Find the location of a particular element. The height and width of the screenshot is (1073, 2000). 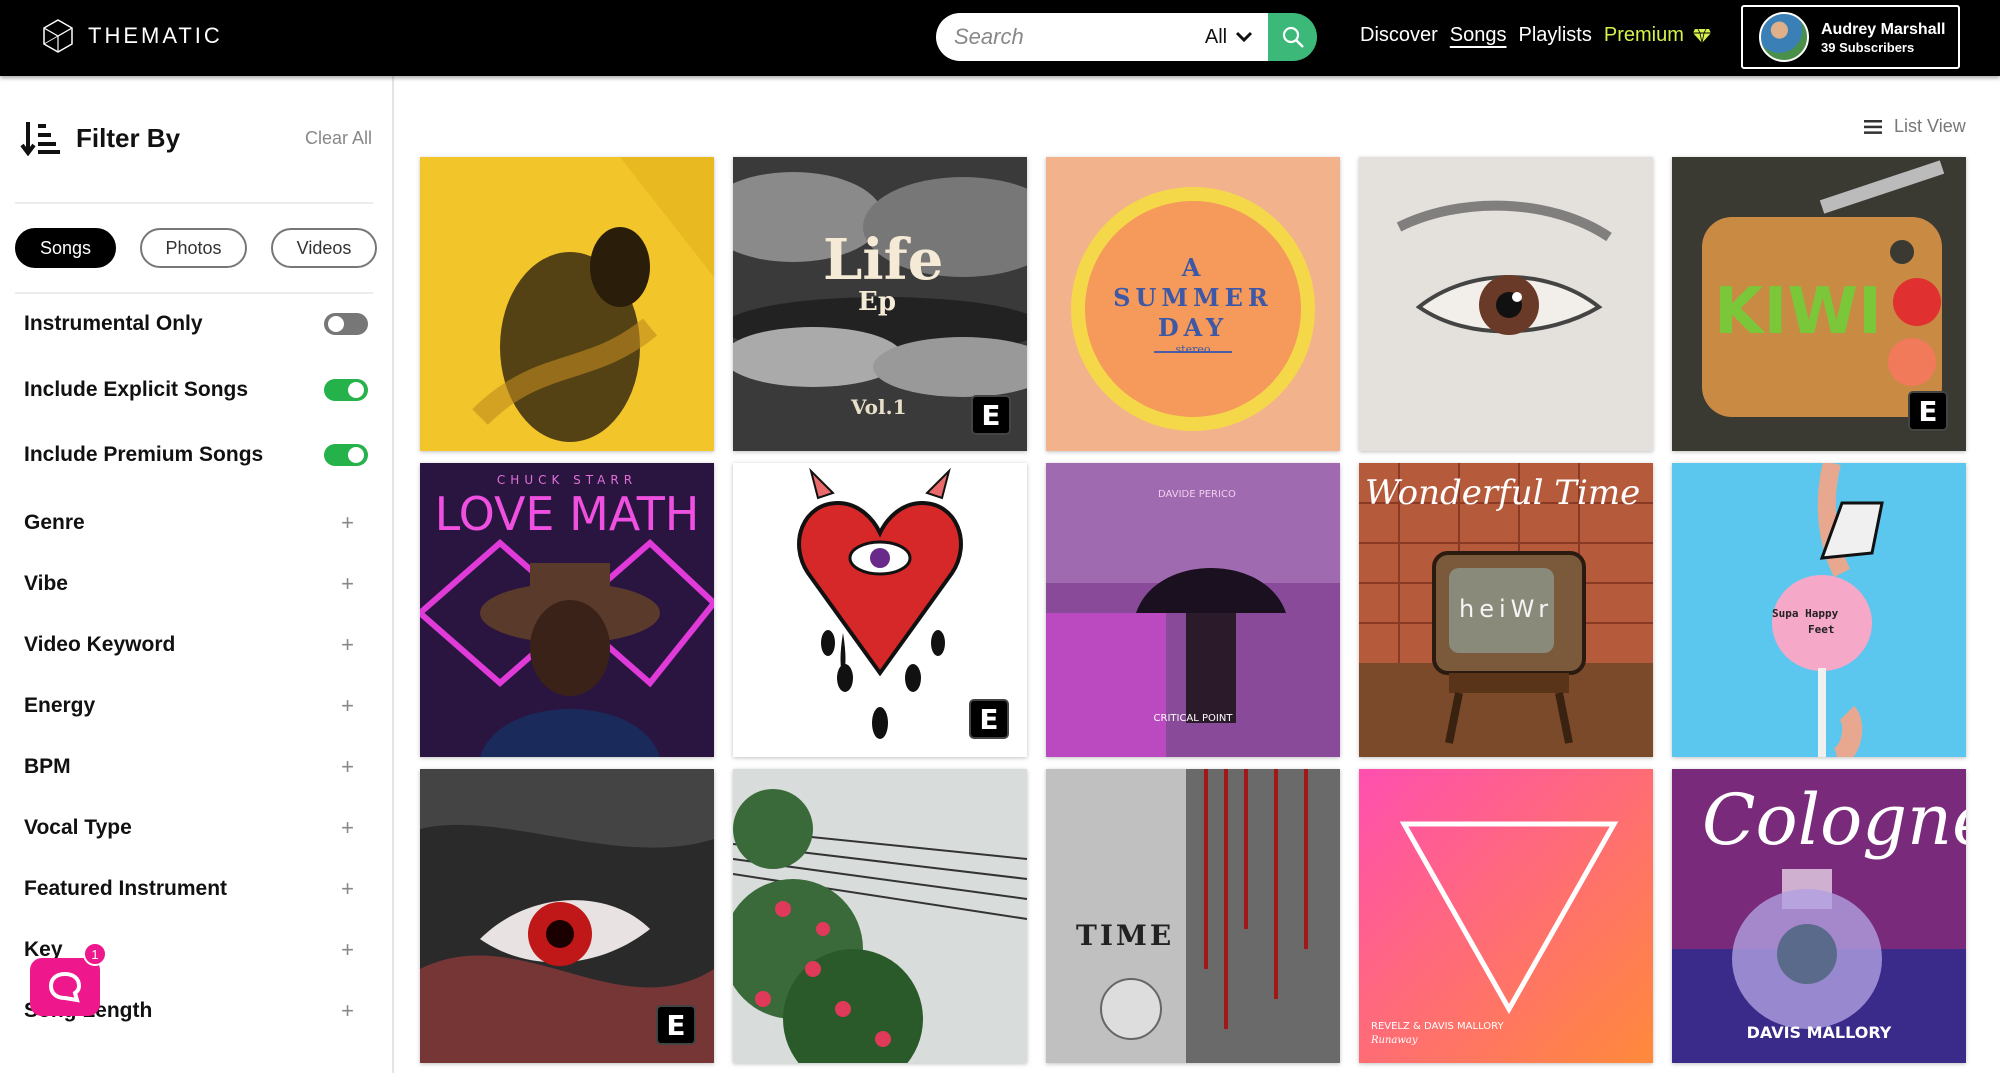

album-card: TIME is located at coordinates (1193, 916).